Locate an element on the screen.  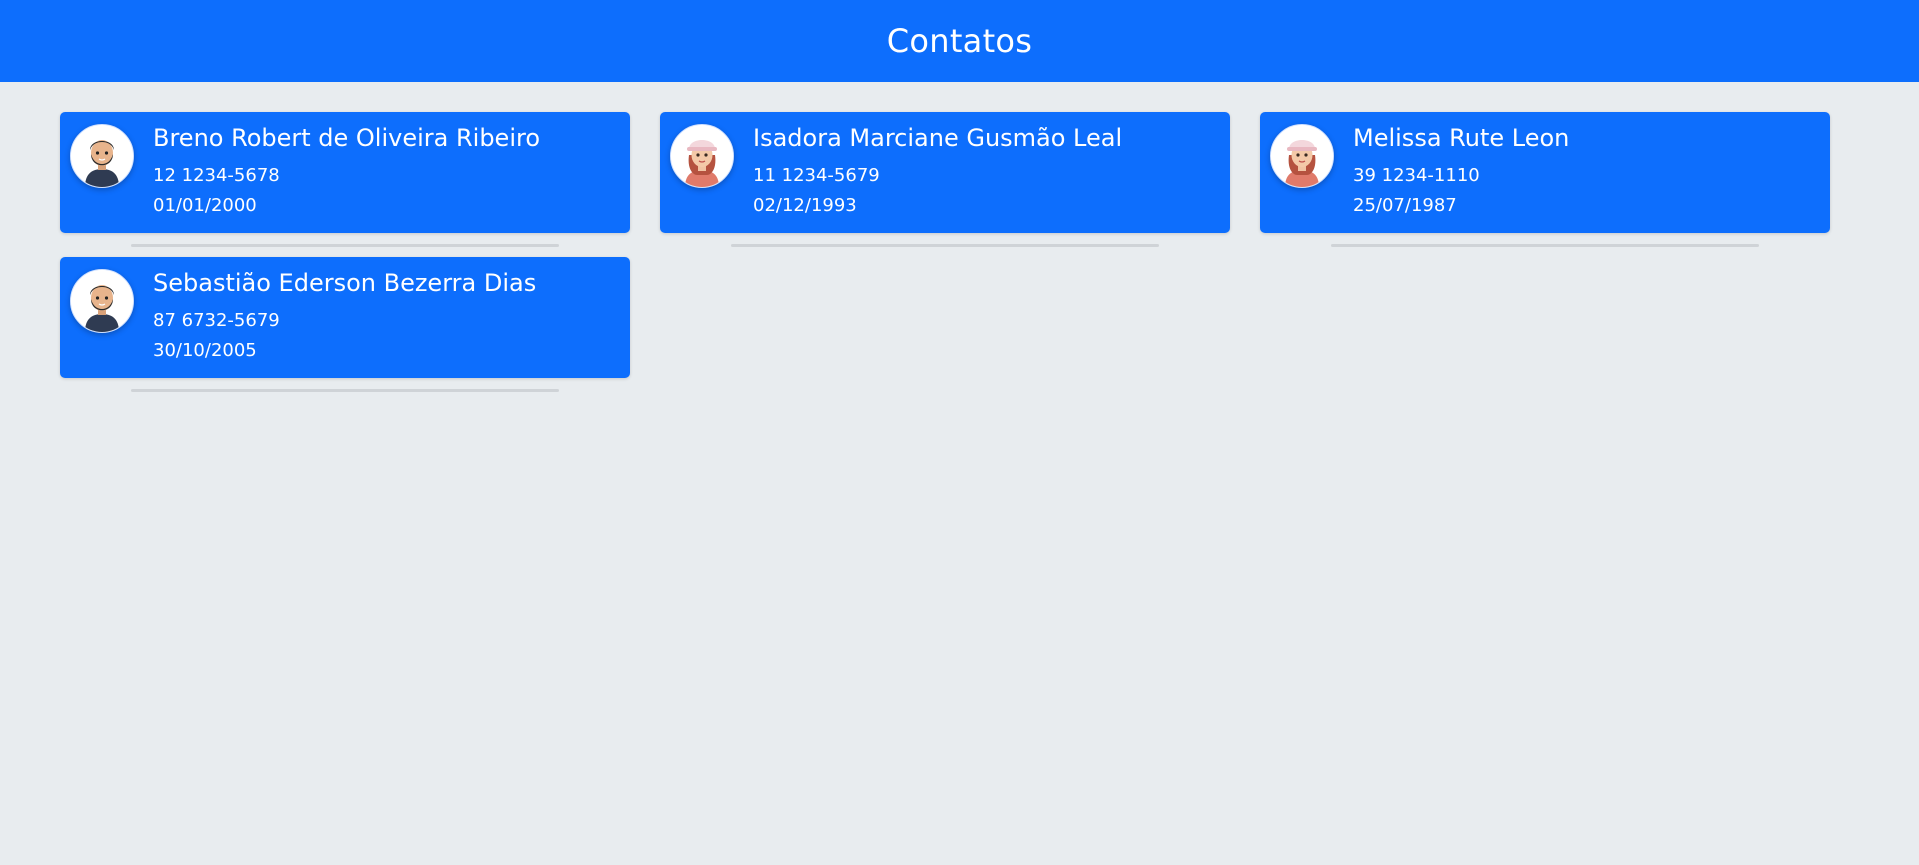
contact-birthdate: 01/01/2000 is located at coordinates (205, 205).